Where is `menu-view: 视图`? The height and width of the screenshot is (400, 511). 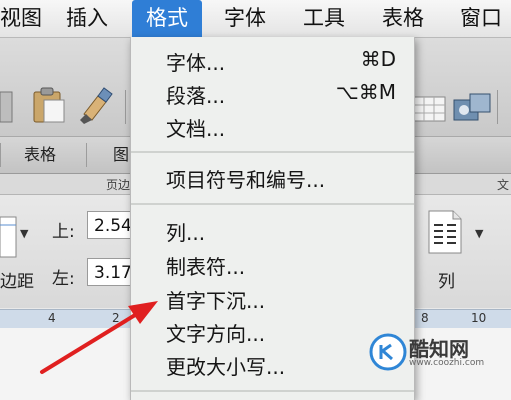
menu-view: 视图 is located at coordinates (21, 18).